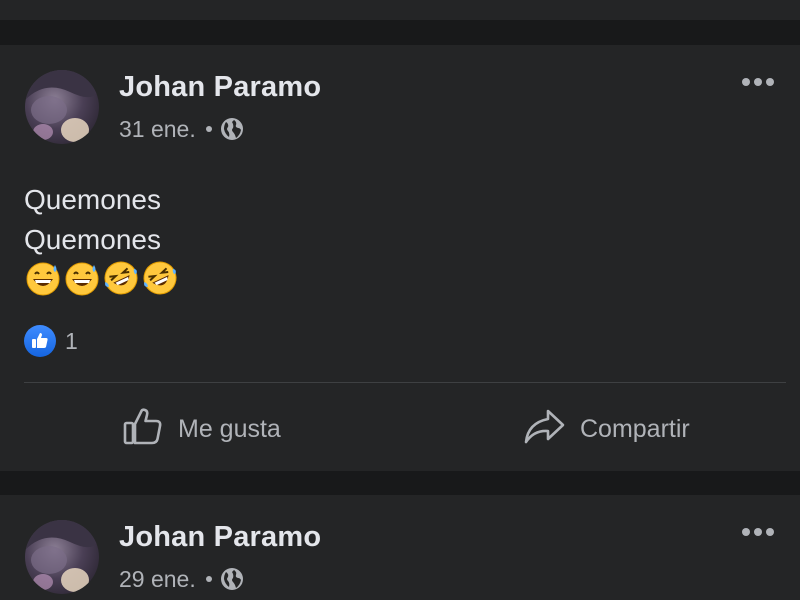 This screenshot has height=600, width=800. What do you see at coordinates (405, 382) in the screenshot?
I see `divider` at bounding box center [405, 382].